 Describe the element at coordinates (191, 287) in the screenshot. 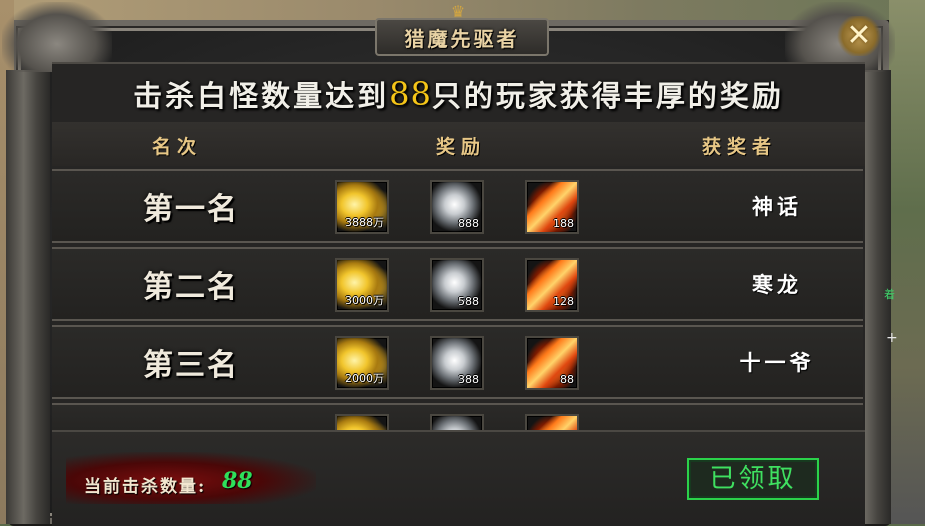

I see `rank-label: 第二名` at that location.